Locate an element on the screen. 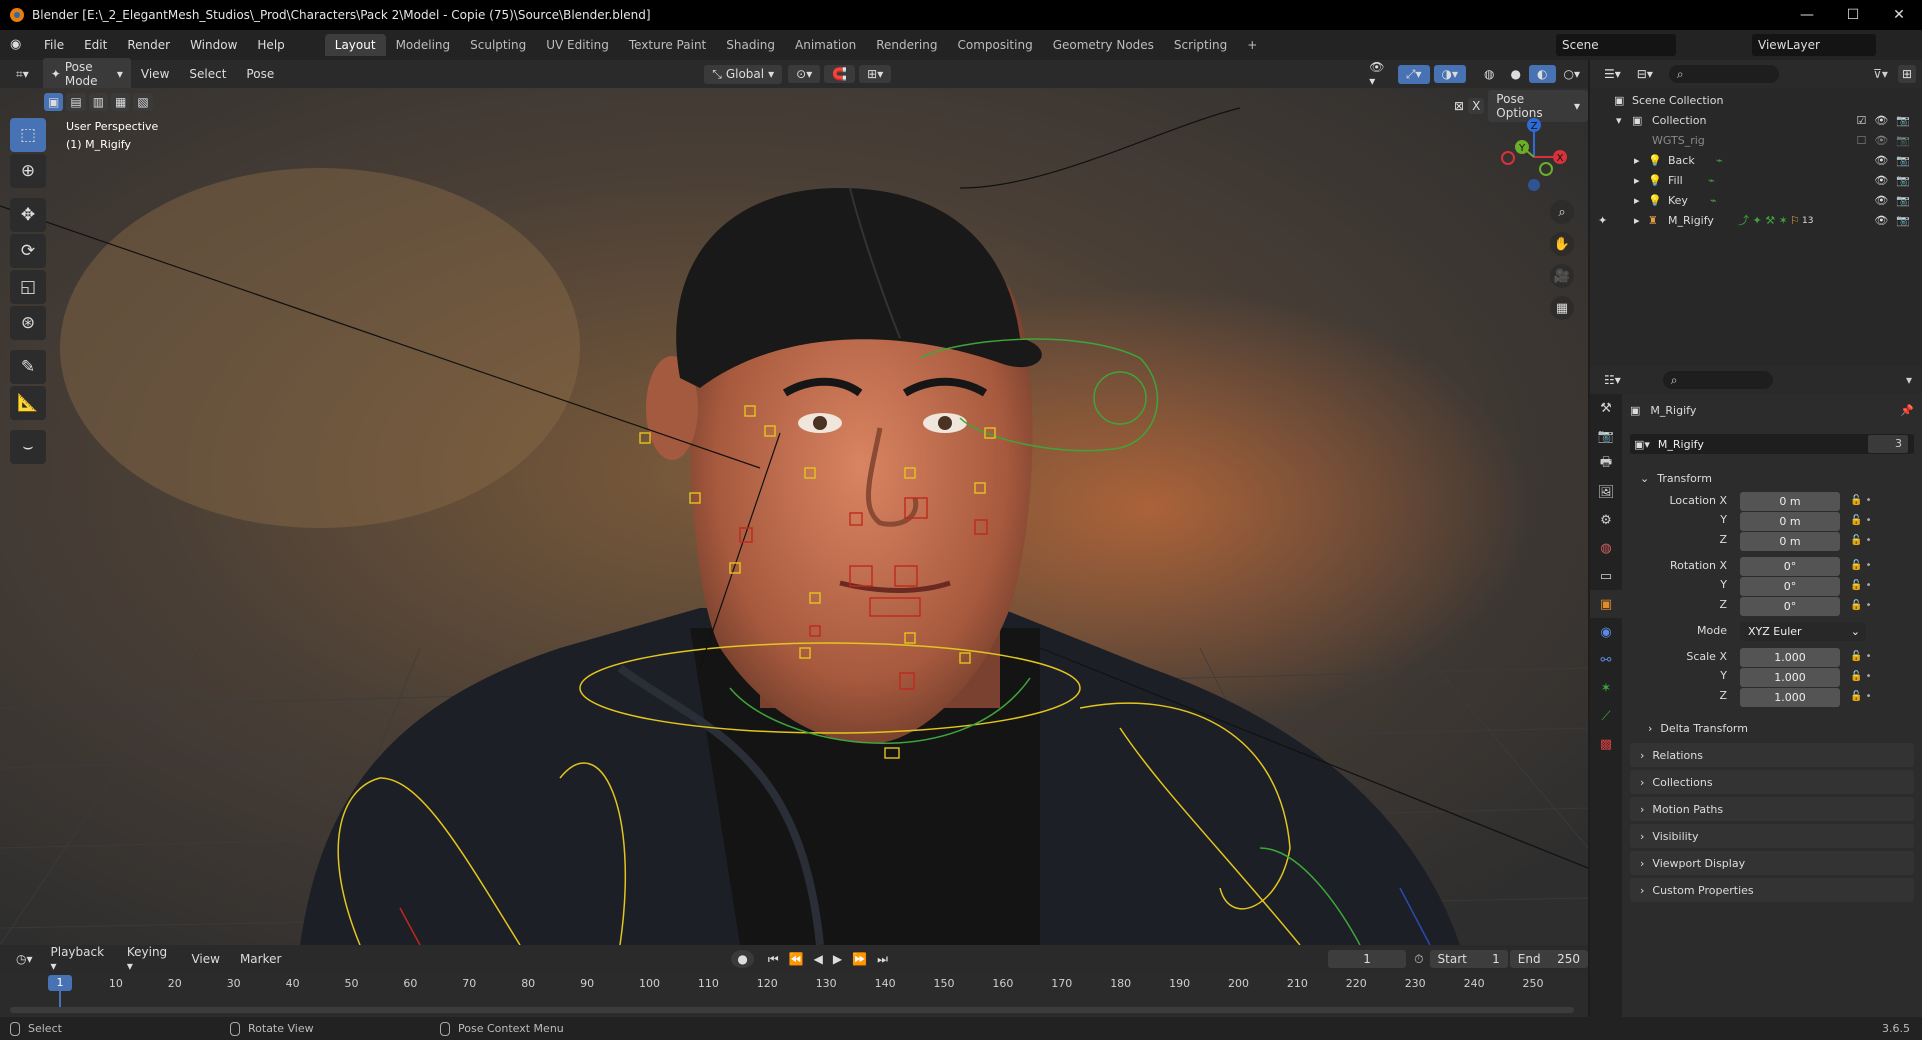  select-invert-icon: ▦ is located at coordinates (121, 102).